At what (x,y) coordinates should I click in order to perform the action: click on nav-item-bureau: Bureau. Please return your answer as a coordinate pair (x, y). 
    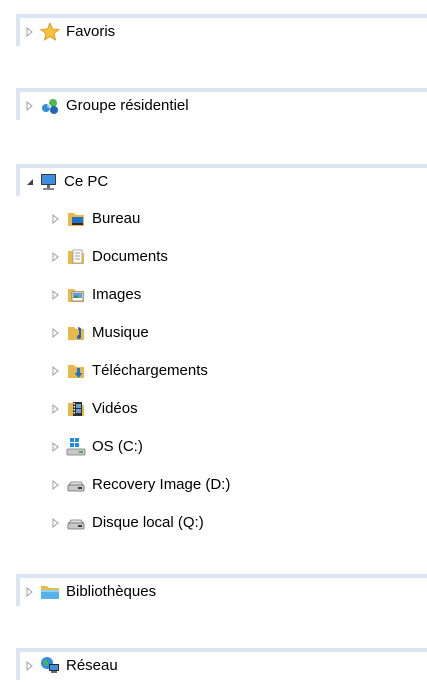
    Looking at the image, I should click on (213, 219).